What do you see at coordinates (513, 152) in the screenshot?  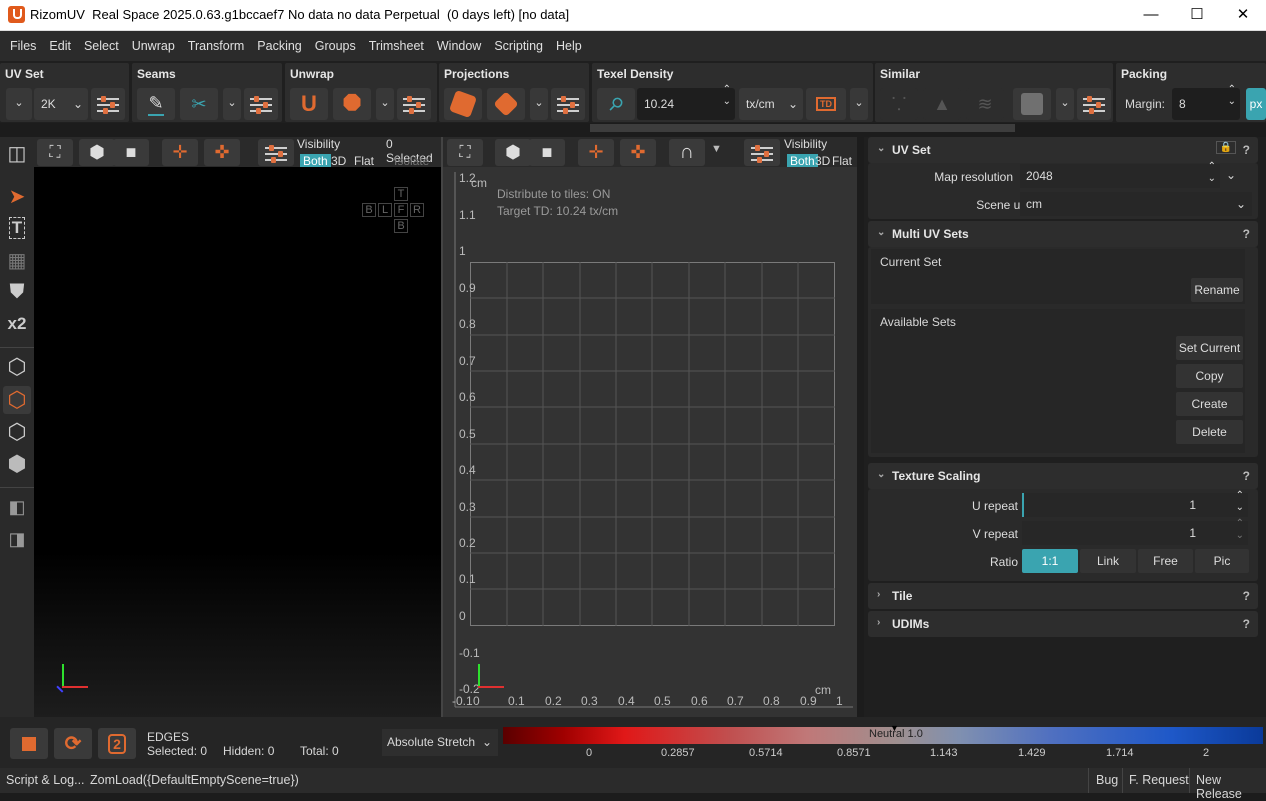 I see `uv-shading-button: ⬢` at bounding box center [513, 152].